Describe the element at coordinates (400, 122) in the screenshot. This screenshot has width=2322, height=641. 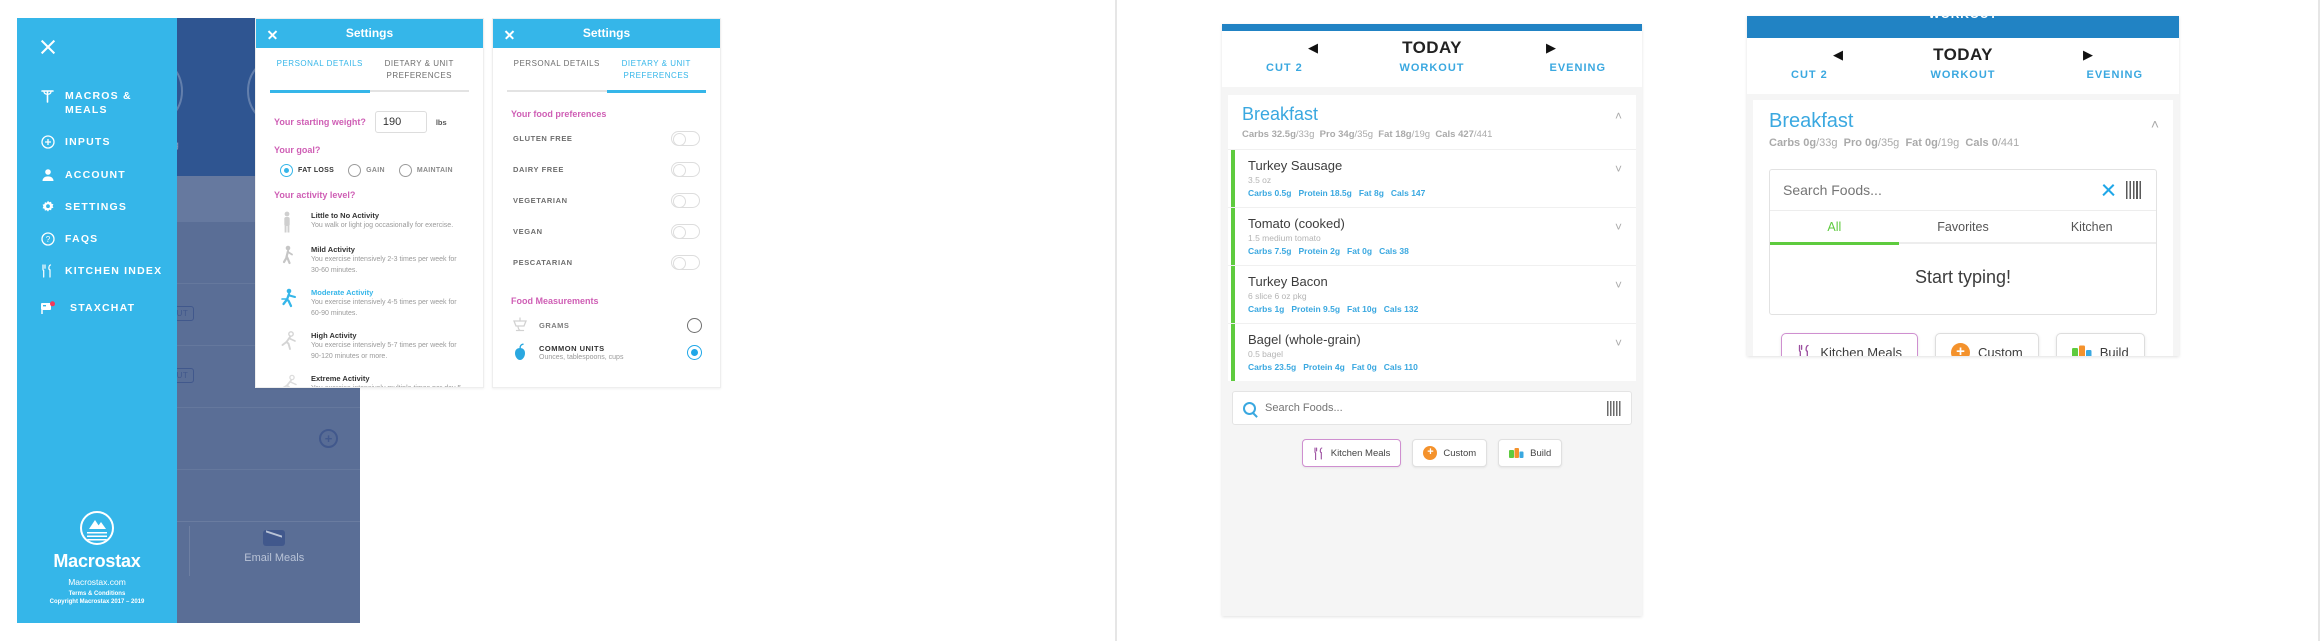
I see `starting-weight-input` at that location.